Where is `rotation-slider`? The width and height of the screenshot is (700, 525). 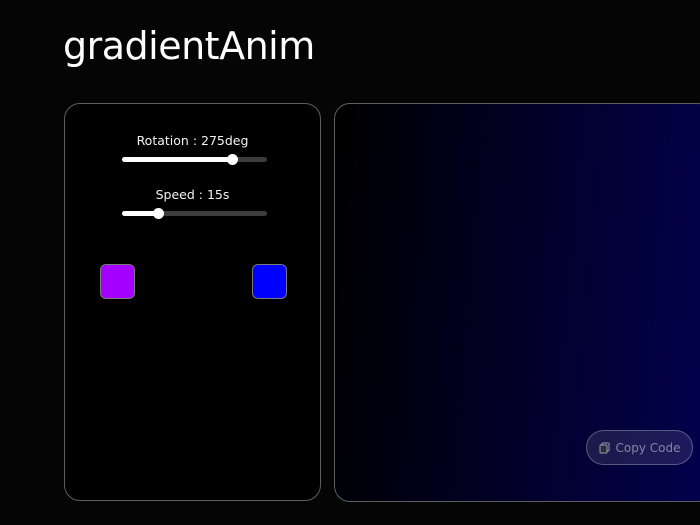 rotation-slider is located at coordinates (194, 159).